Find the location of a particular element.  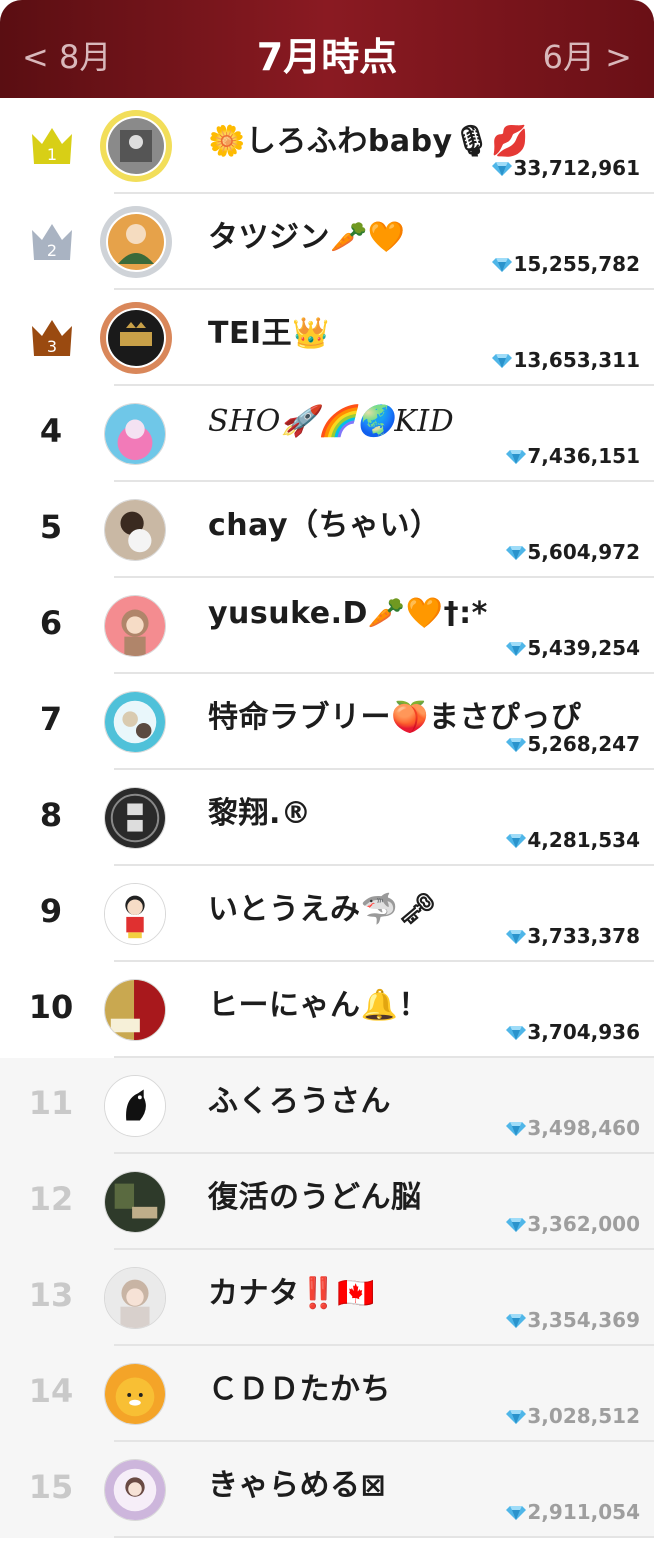

user-name: 復活のうどん脳 is located at coordinates (315, 1197).